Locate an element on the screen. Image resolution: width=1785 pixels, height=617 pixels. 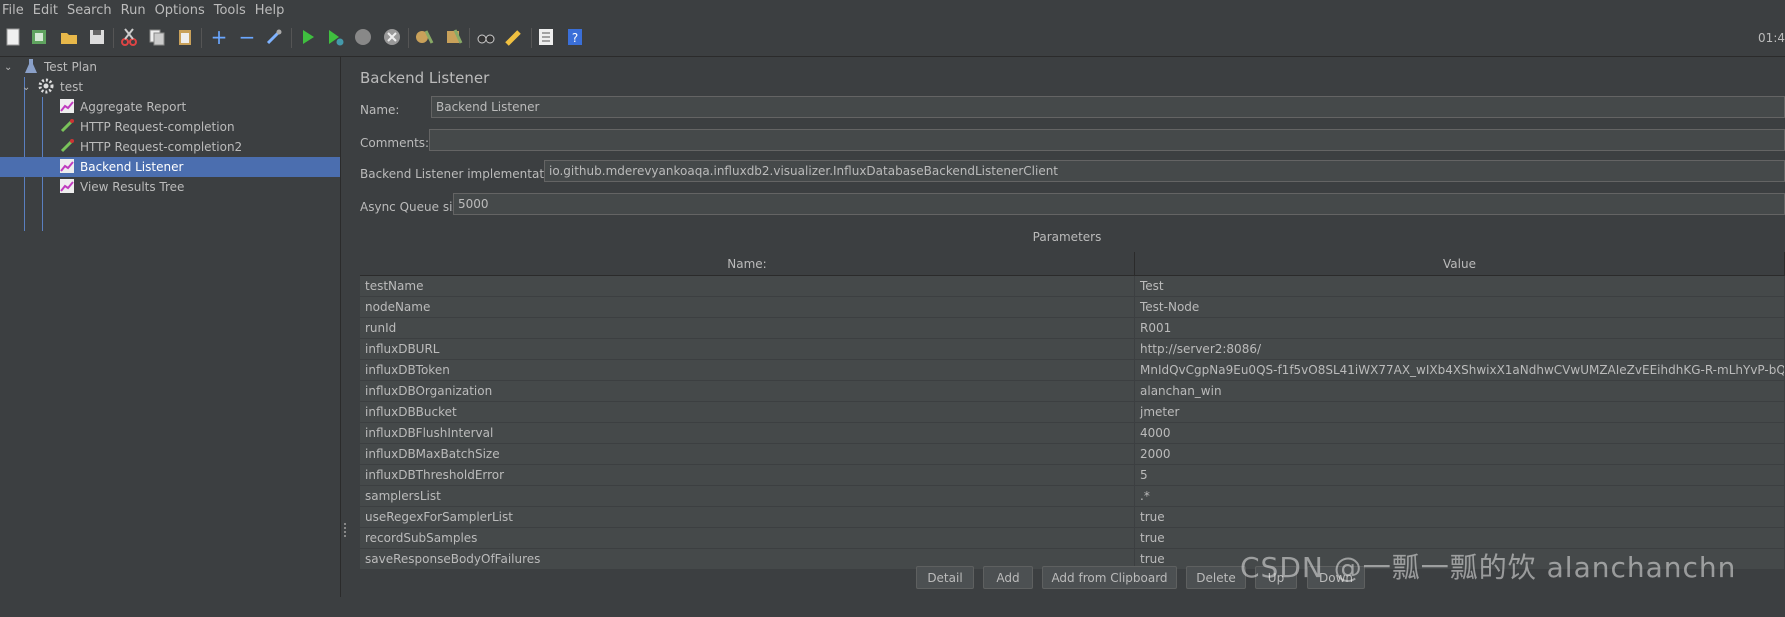
tree-node-aggregate-report: Aggregate Report is located at coordinates (170, 107).